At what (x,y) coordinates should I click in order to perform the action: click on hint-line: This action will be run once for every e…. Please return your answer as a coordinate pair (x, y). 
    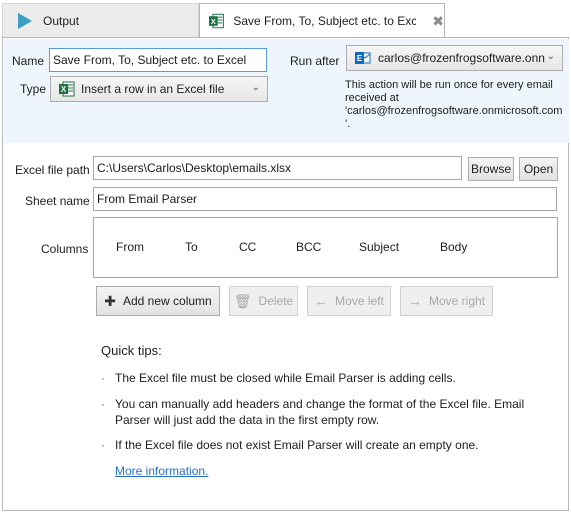
    Looking at the image, I should click on (449, 85).